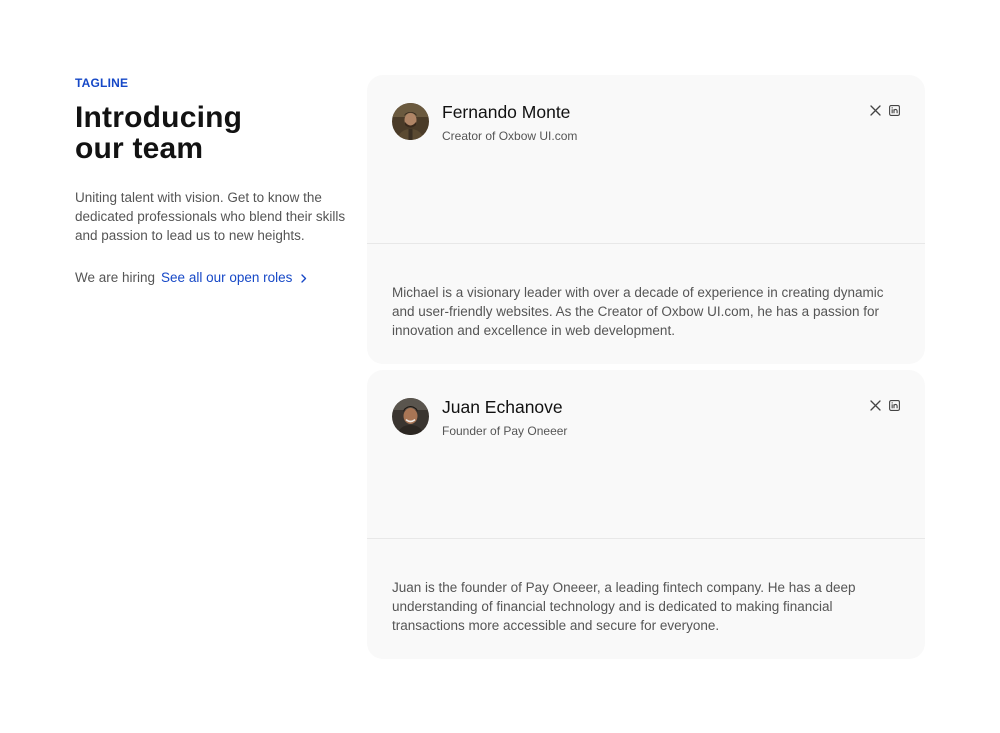 The width and height of the screenshot is (1000, 733). I want to click on open-roles-link: See all our open roles, so click(234, 278).